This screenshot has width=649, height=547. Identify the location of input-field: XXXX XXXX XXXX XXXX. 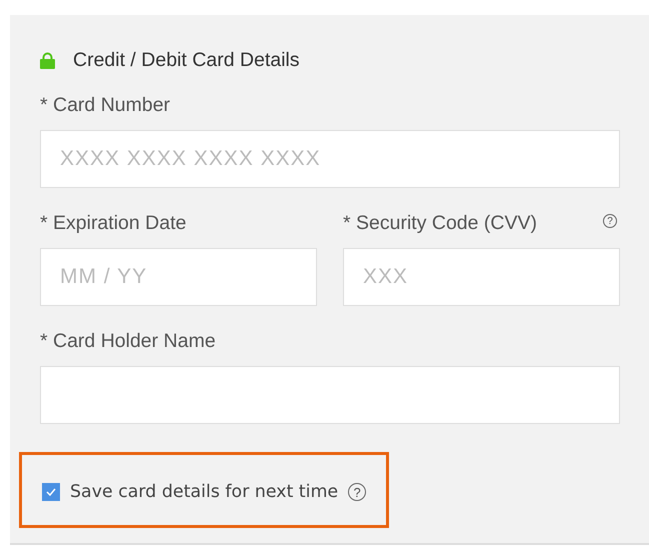
(330, 159).